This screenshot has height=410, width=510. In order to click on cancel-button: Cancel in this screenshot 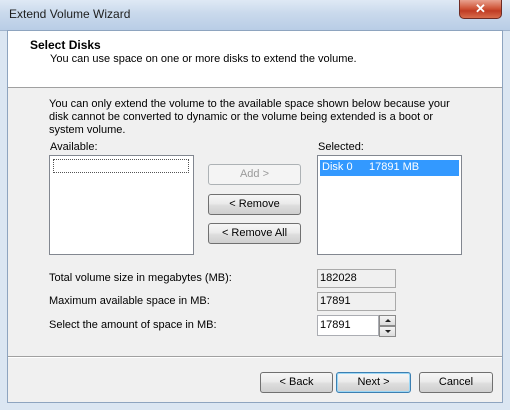, I will do `click(456, 382)`.